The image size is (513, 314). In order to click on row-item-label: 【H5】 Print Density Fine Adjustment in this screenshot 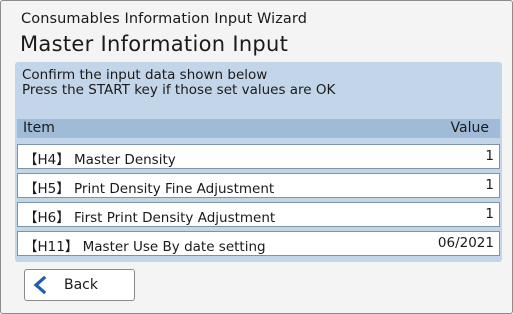, I will do `click(149, 189)`.